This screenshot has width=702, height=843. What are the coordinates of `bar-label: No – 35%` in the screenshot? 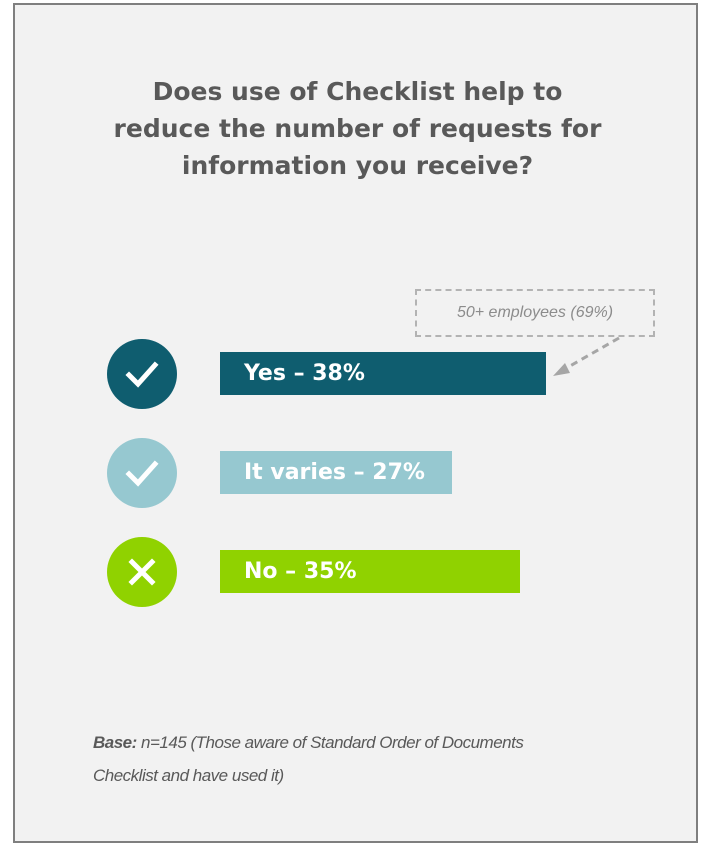 It's located at (300, 571).